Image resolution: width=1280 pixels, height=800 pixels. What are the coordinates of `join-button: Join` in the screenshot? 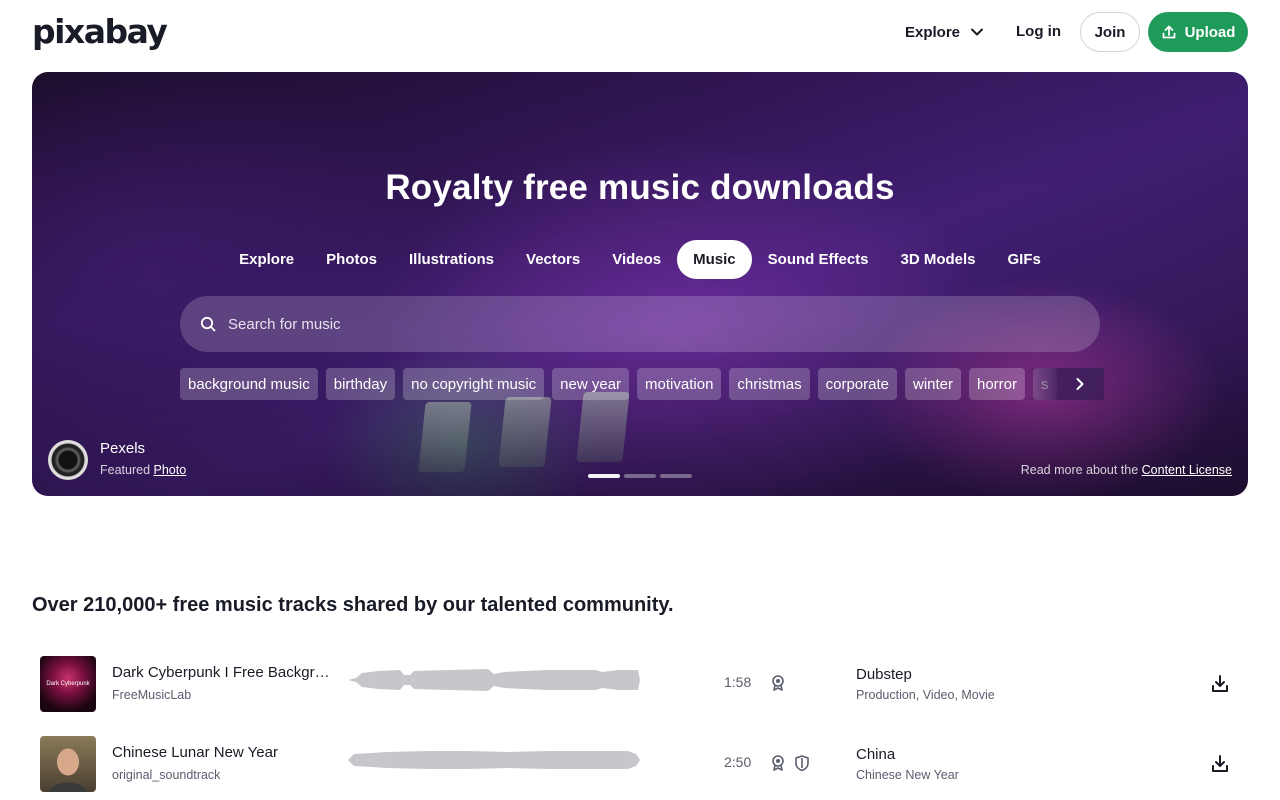 It's located at (1110, 32).